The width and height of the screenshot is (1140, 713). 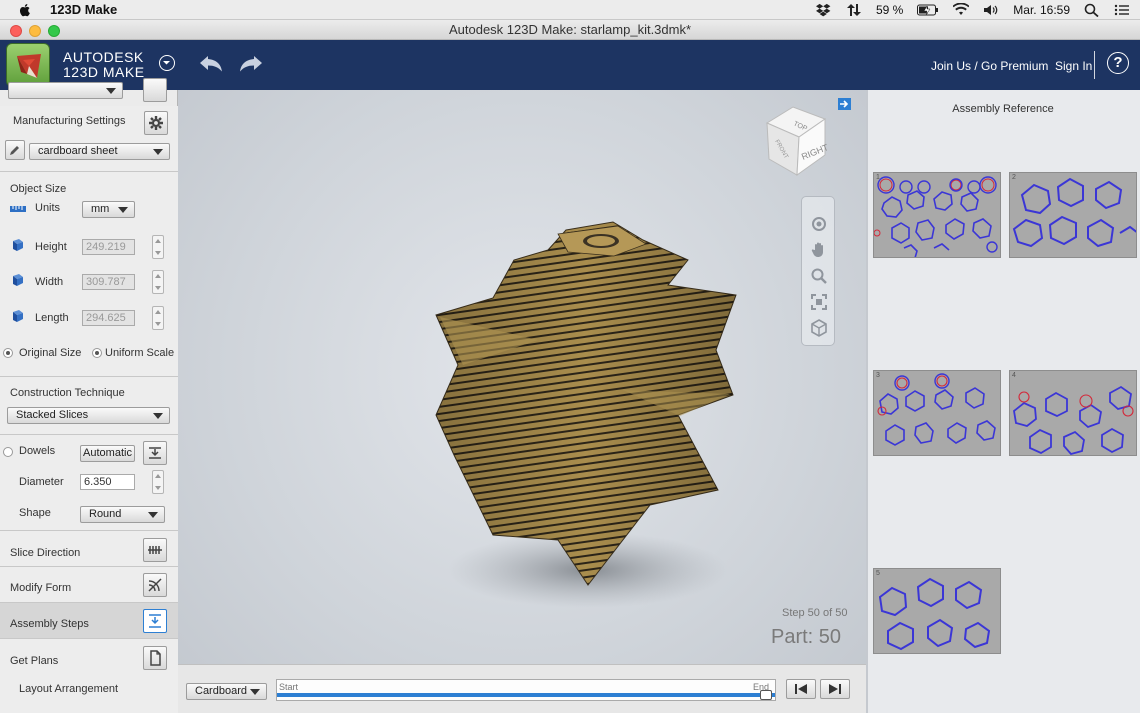 I want to click on sheet-number: 2, so click(x=1014, y=177).